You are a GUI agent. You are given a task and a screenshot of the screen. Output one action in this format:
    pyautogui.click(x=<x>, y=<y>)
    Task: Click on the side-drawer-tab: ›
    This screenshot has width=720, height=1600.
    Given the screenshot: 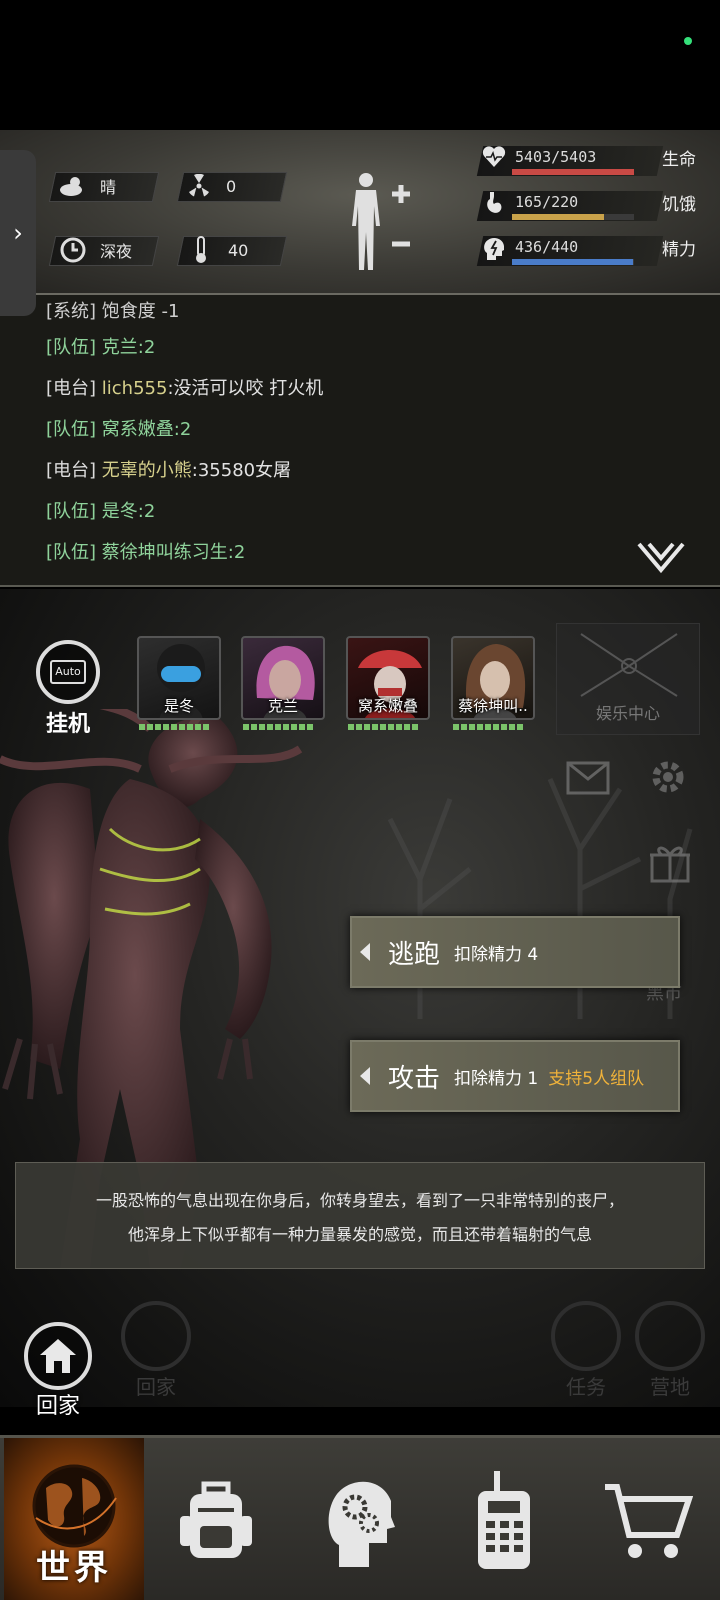 What is the action you would take?
    pyautogui.click(x=18, y=233)
    